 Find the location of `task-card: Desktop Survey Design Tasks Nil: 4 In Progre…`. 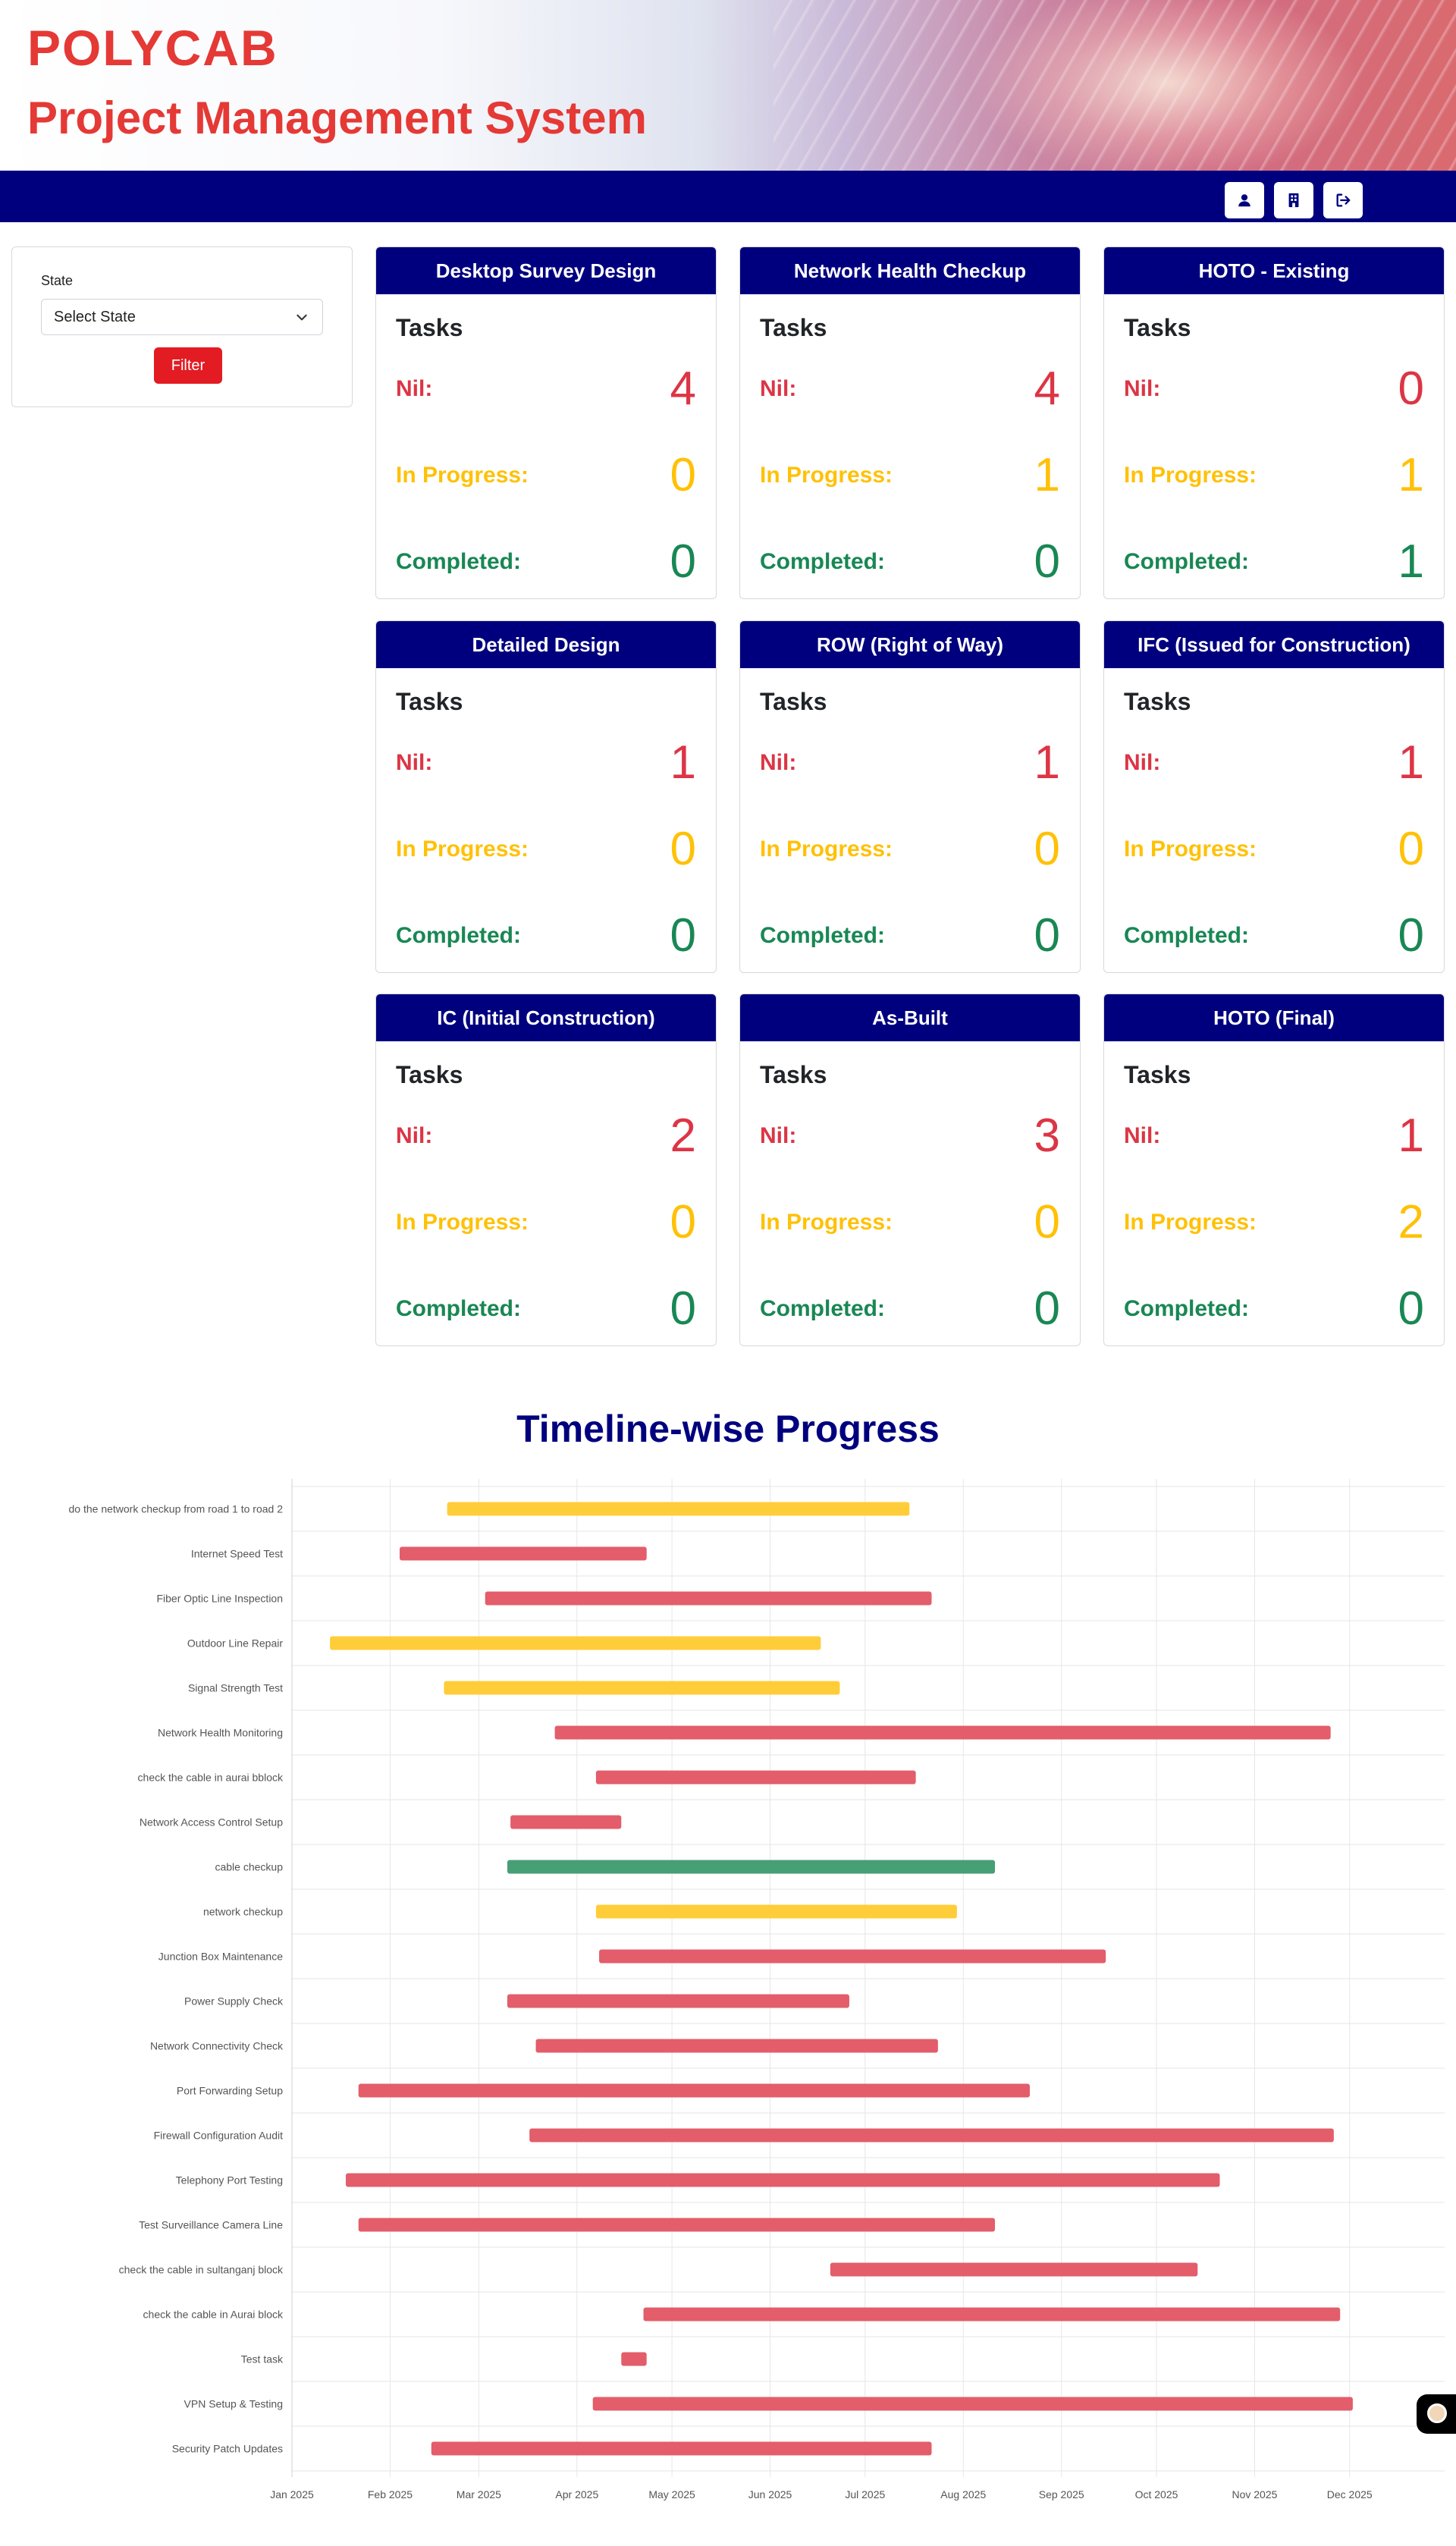

task-card: Desktop Survey Design Tasks Nil: 4 In Progre… is located at coordinates (546, 423).